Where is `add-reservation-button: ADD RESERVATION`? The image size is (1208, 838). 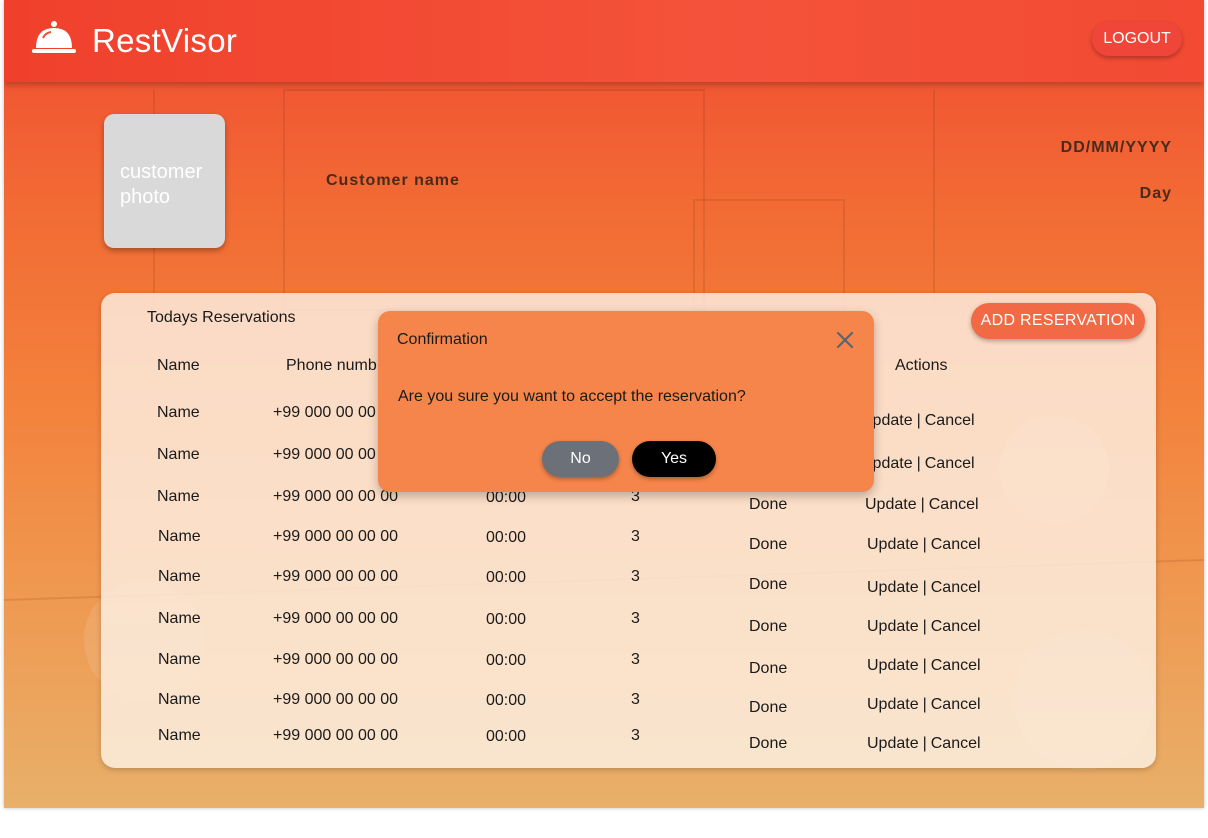
add-reservation-button: ADD RESERVATION is located at coordinates (1058, 321).